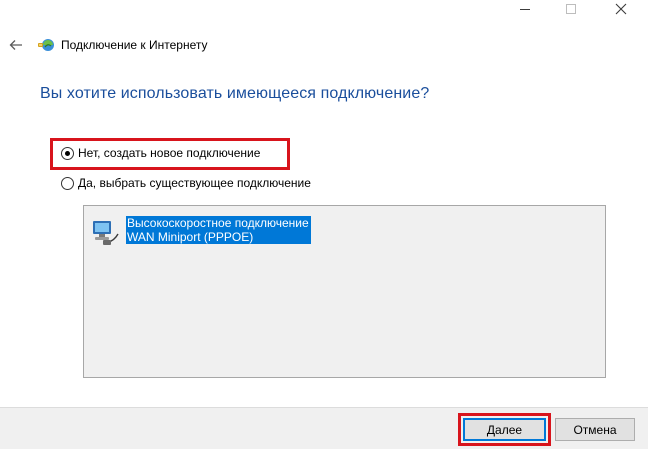 The height and width of the screenshot is (449, 648). Describe the element at coordinates (106, 233) in the screenshot. I see `network-connection-icon` at that location.